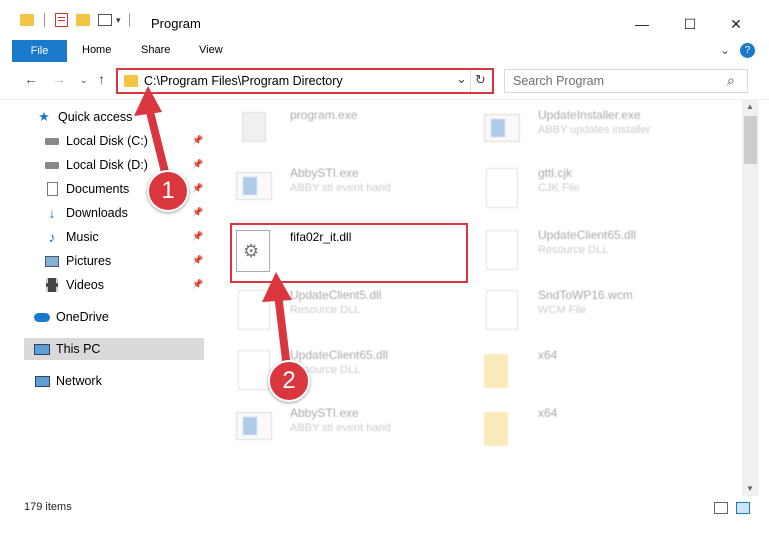 This screenshot has height=534, width=769. I want to click on music-icon: ♪, so click(52, 237).